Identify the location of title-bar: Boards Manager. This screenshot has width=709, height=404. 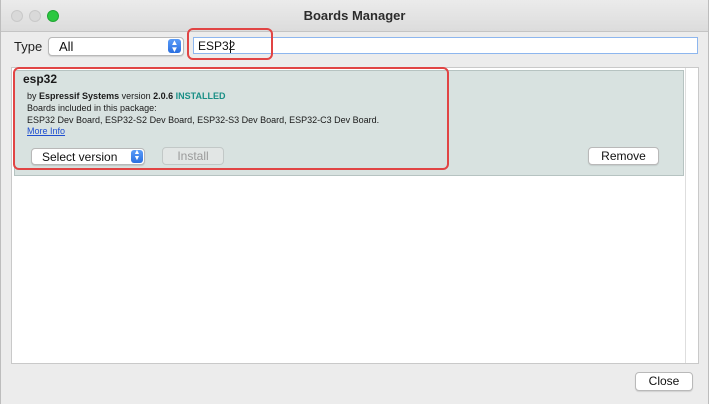
(354, 16).